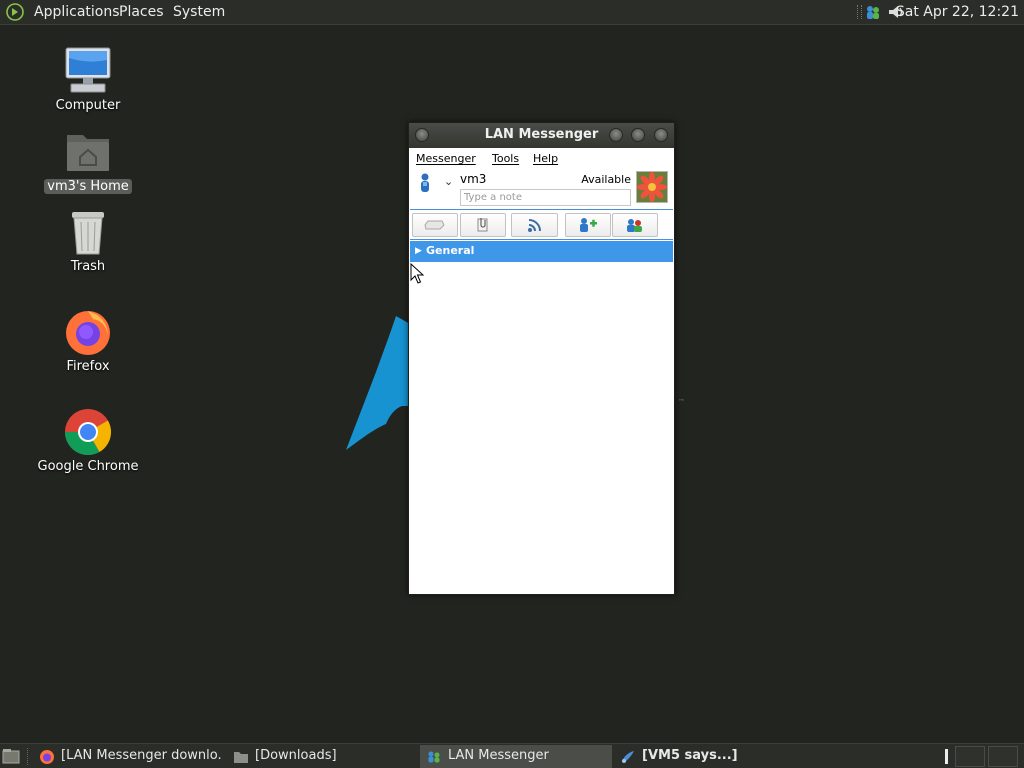  I want to click on task-vm5-chat: [VM5 says...], so click(709, 756).